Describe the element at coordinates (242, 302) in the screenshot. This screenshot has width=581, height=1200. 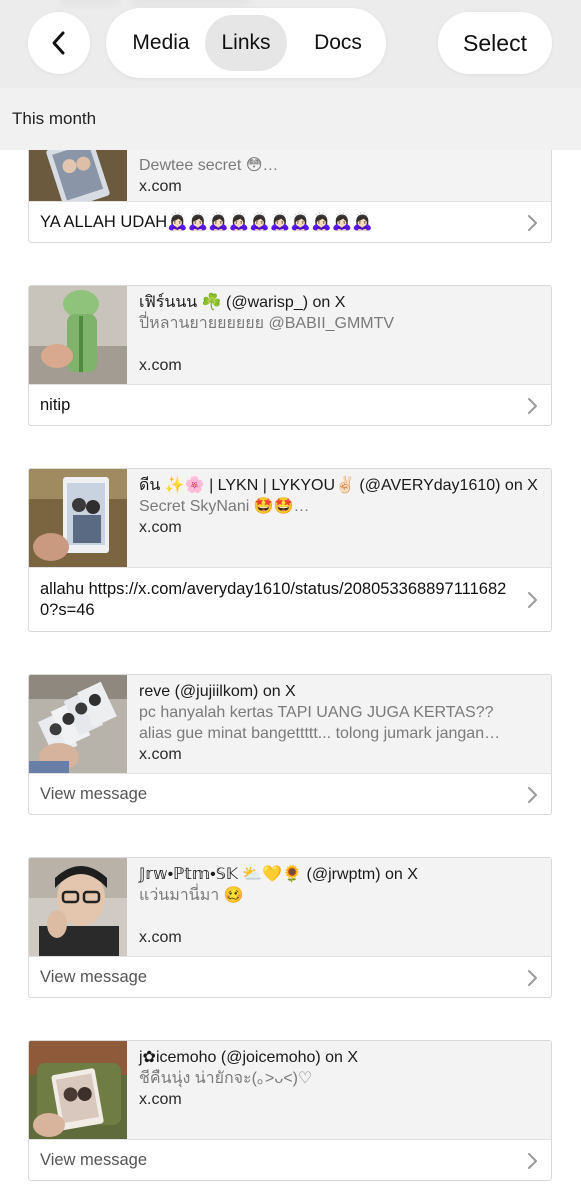
I see `link-title: เฟิร์นนน ☘️ (@warisp_) on X` at that location.